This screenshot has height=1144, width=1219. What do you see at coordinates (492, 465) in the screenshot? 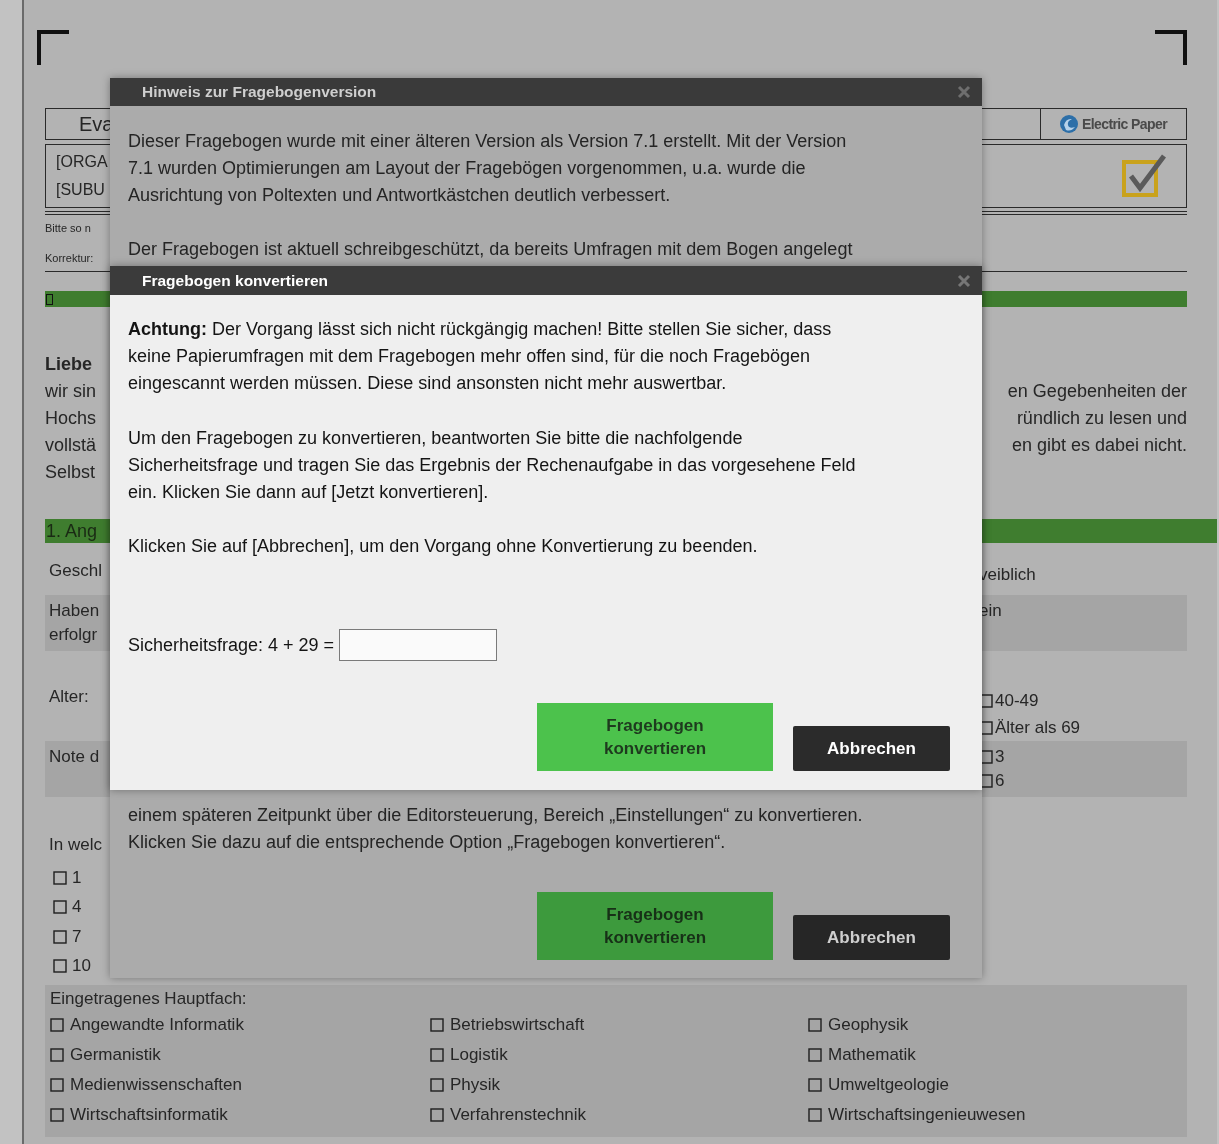
I see `dialog-paragraph: Um den Fragebogen zu konvertieren, beantworten Sie bitte die nachfolgende Sicherheitsfrage und tragen Sie das Ergebnis der Rechenaufgabe in das vorgesehene Feld ein. Klicken Sie dann auf [Jetzt konvertieren].` at bounding box center [492, 465].